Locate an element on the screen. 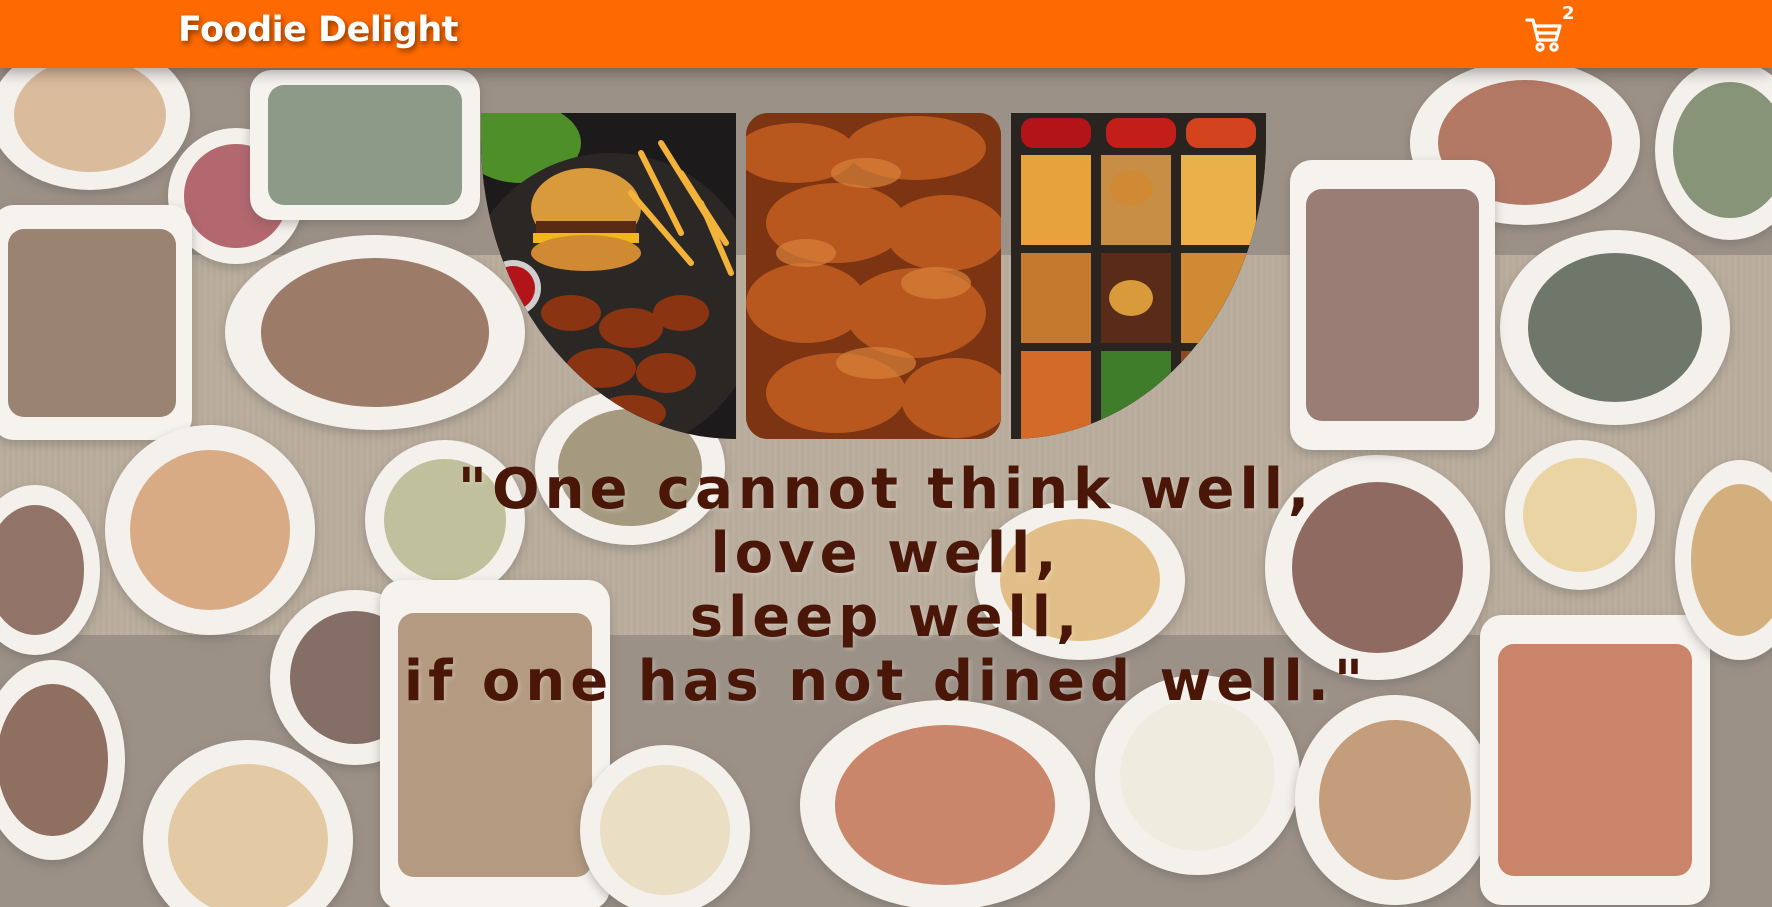  cart-count-badge: 2 is located at coordinates (1568, 13).